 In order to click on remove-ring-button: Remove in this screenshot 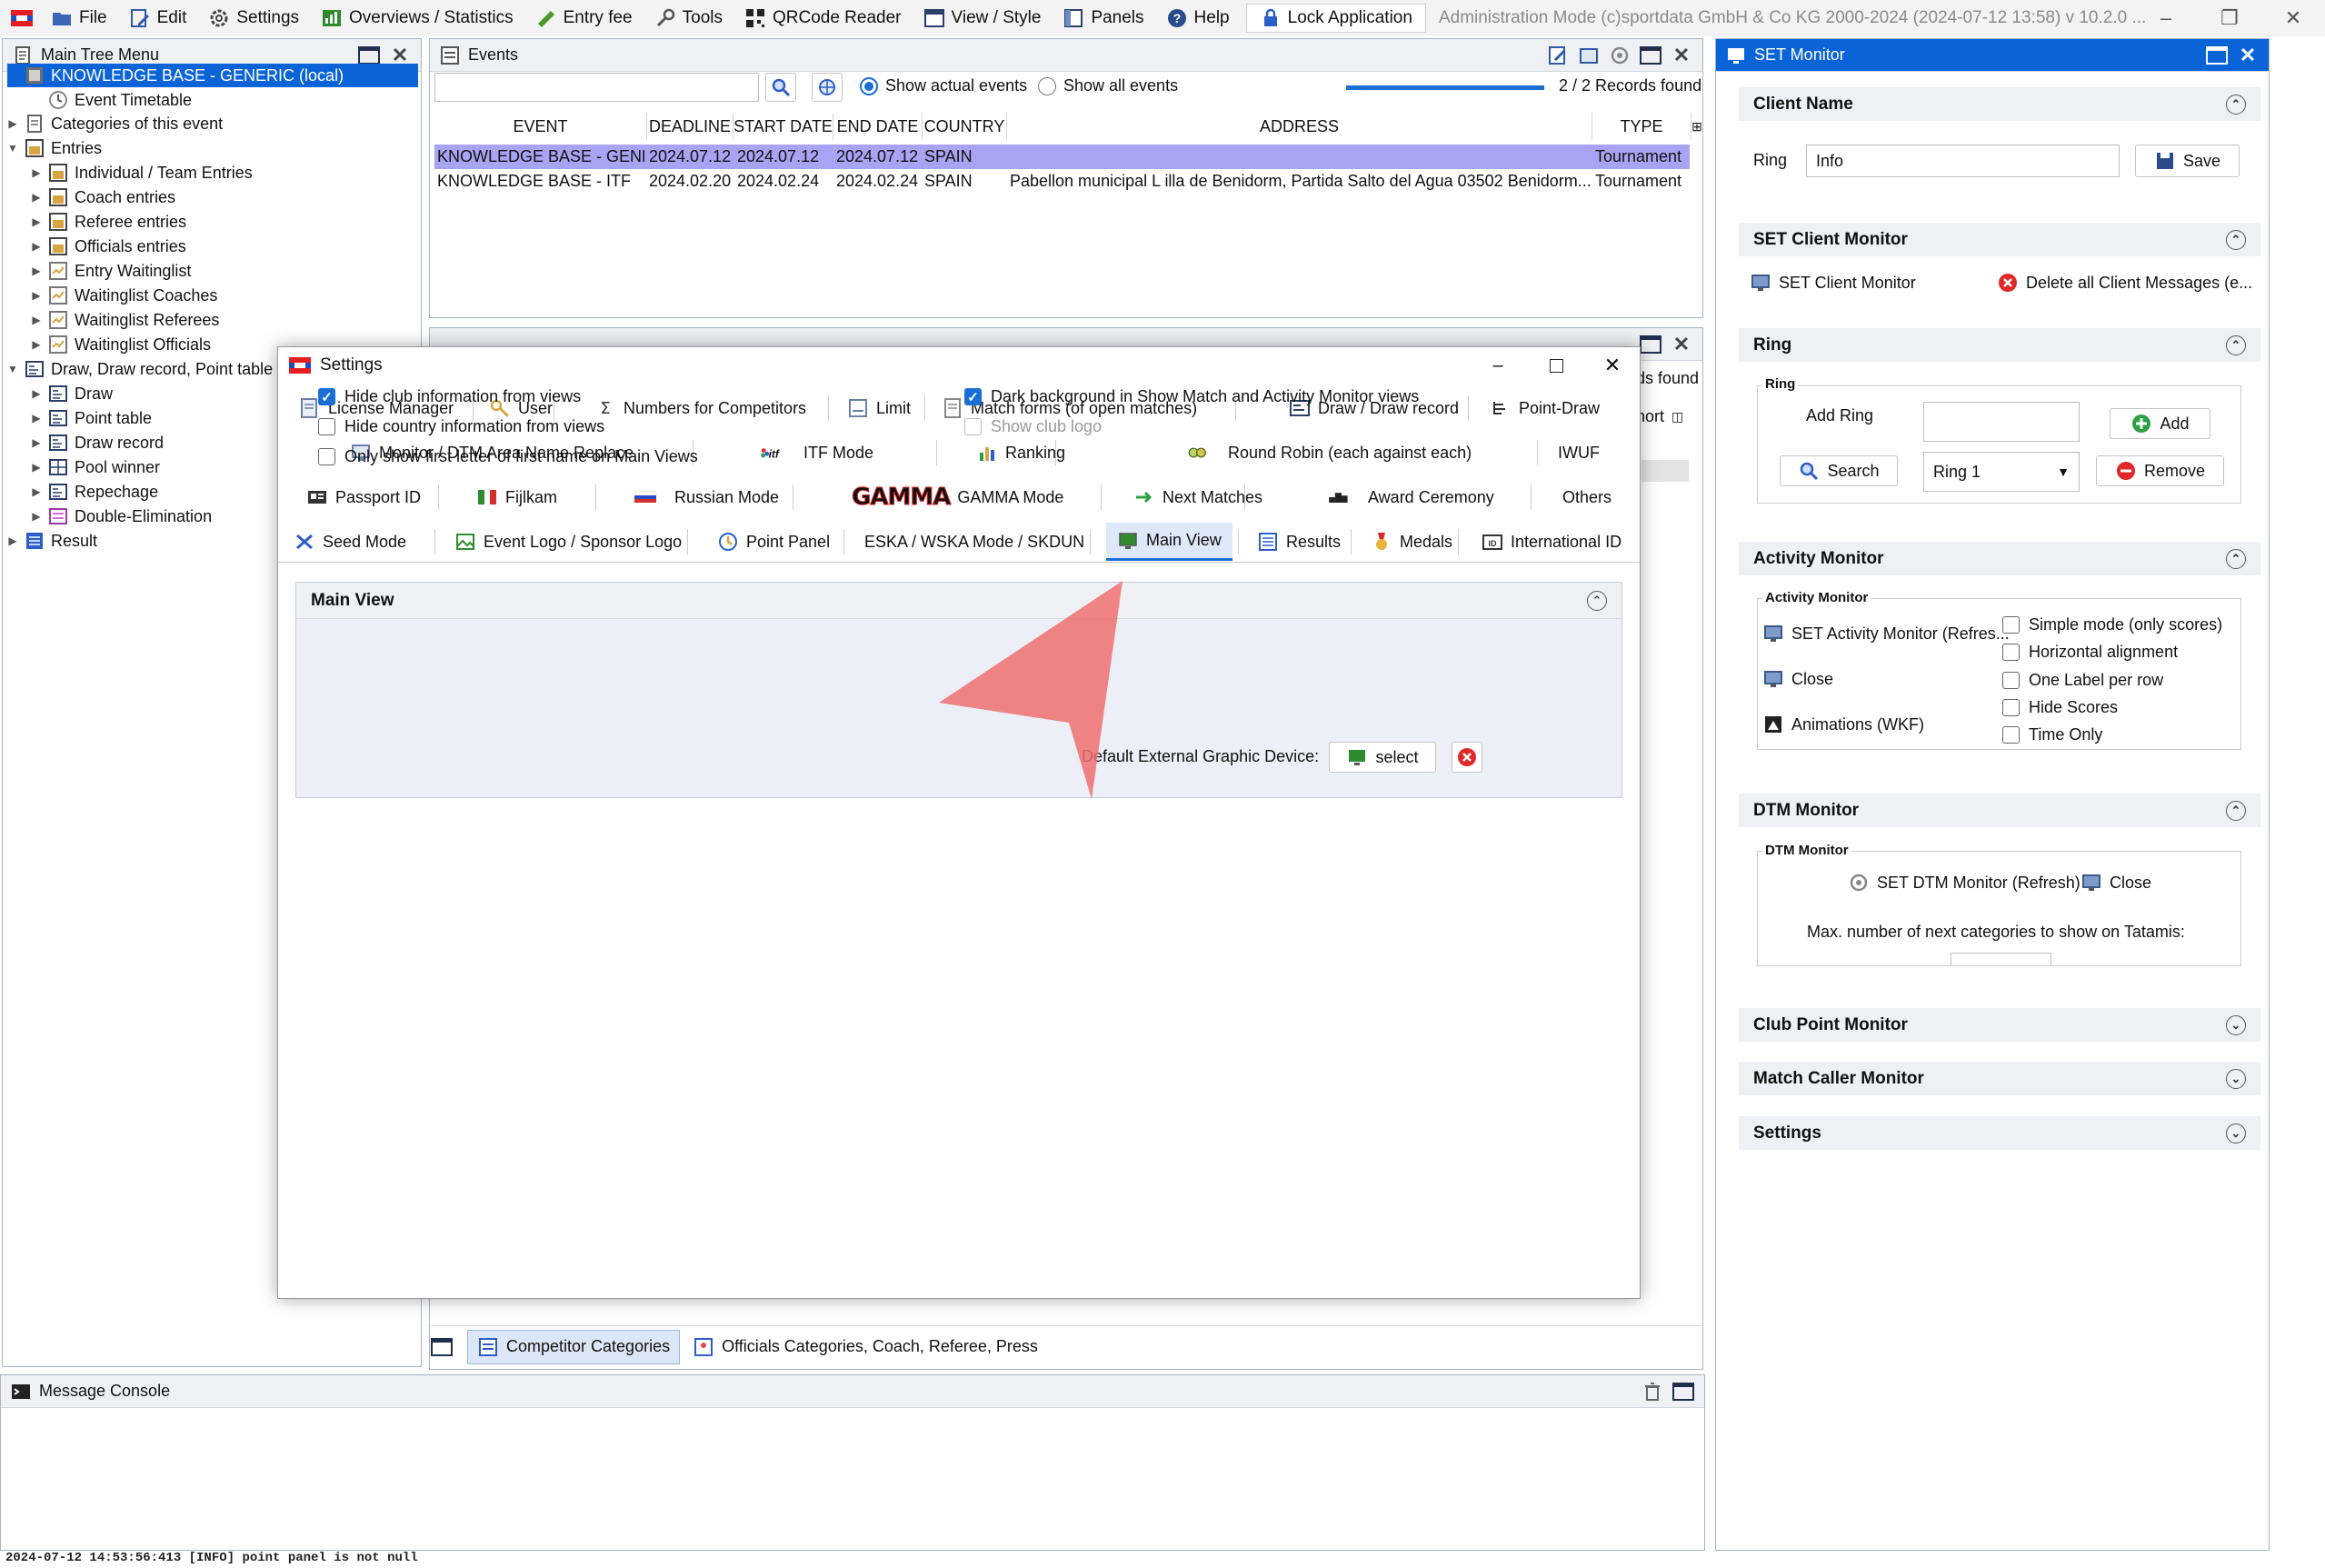, I will do `click(2160, 470)`.